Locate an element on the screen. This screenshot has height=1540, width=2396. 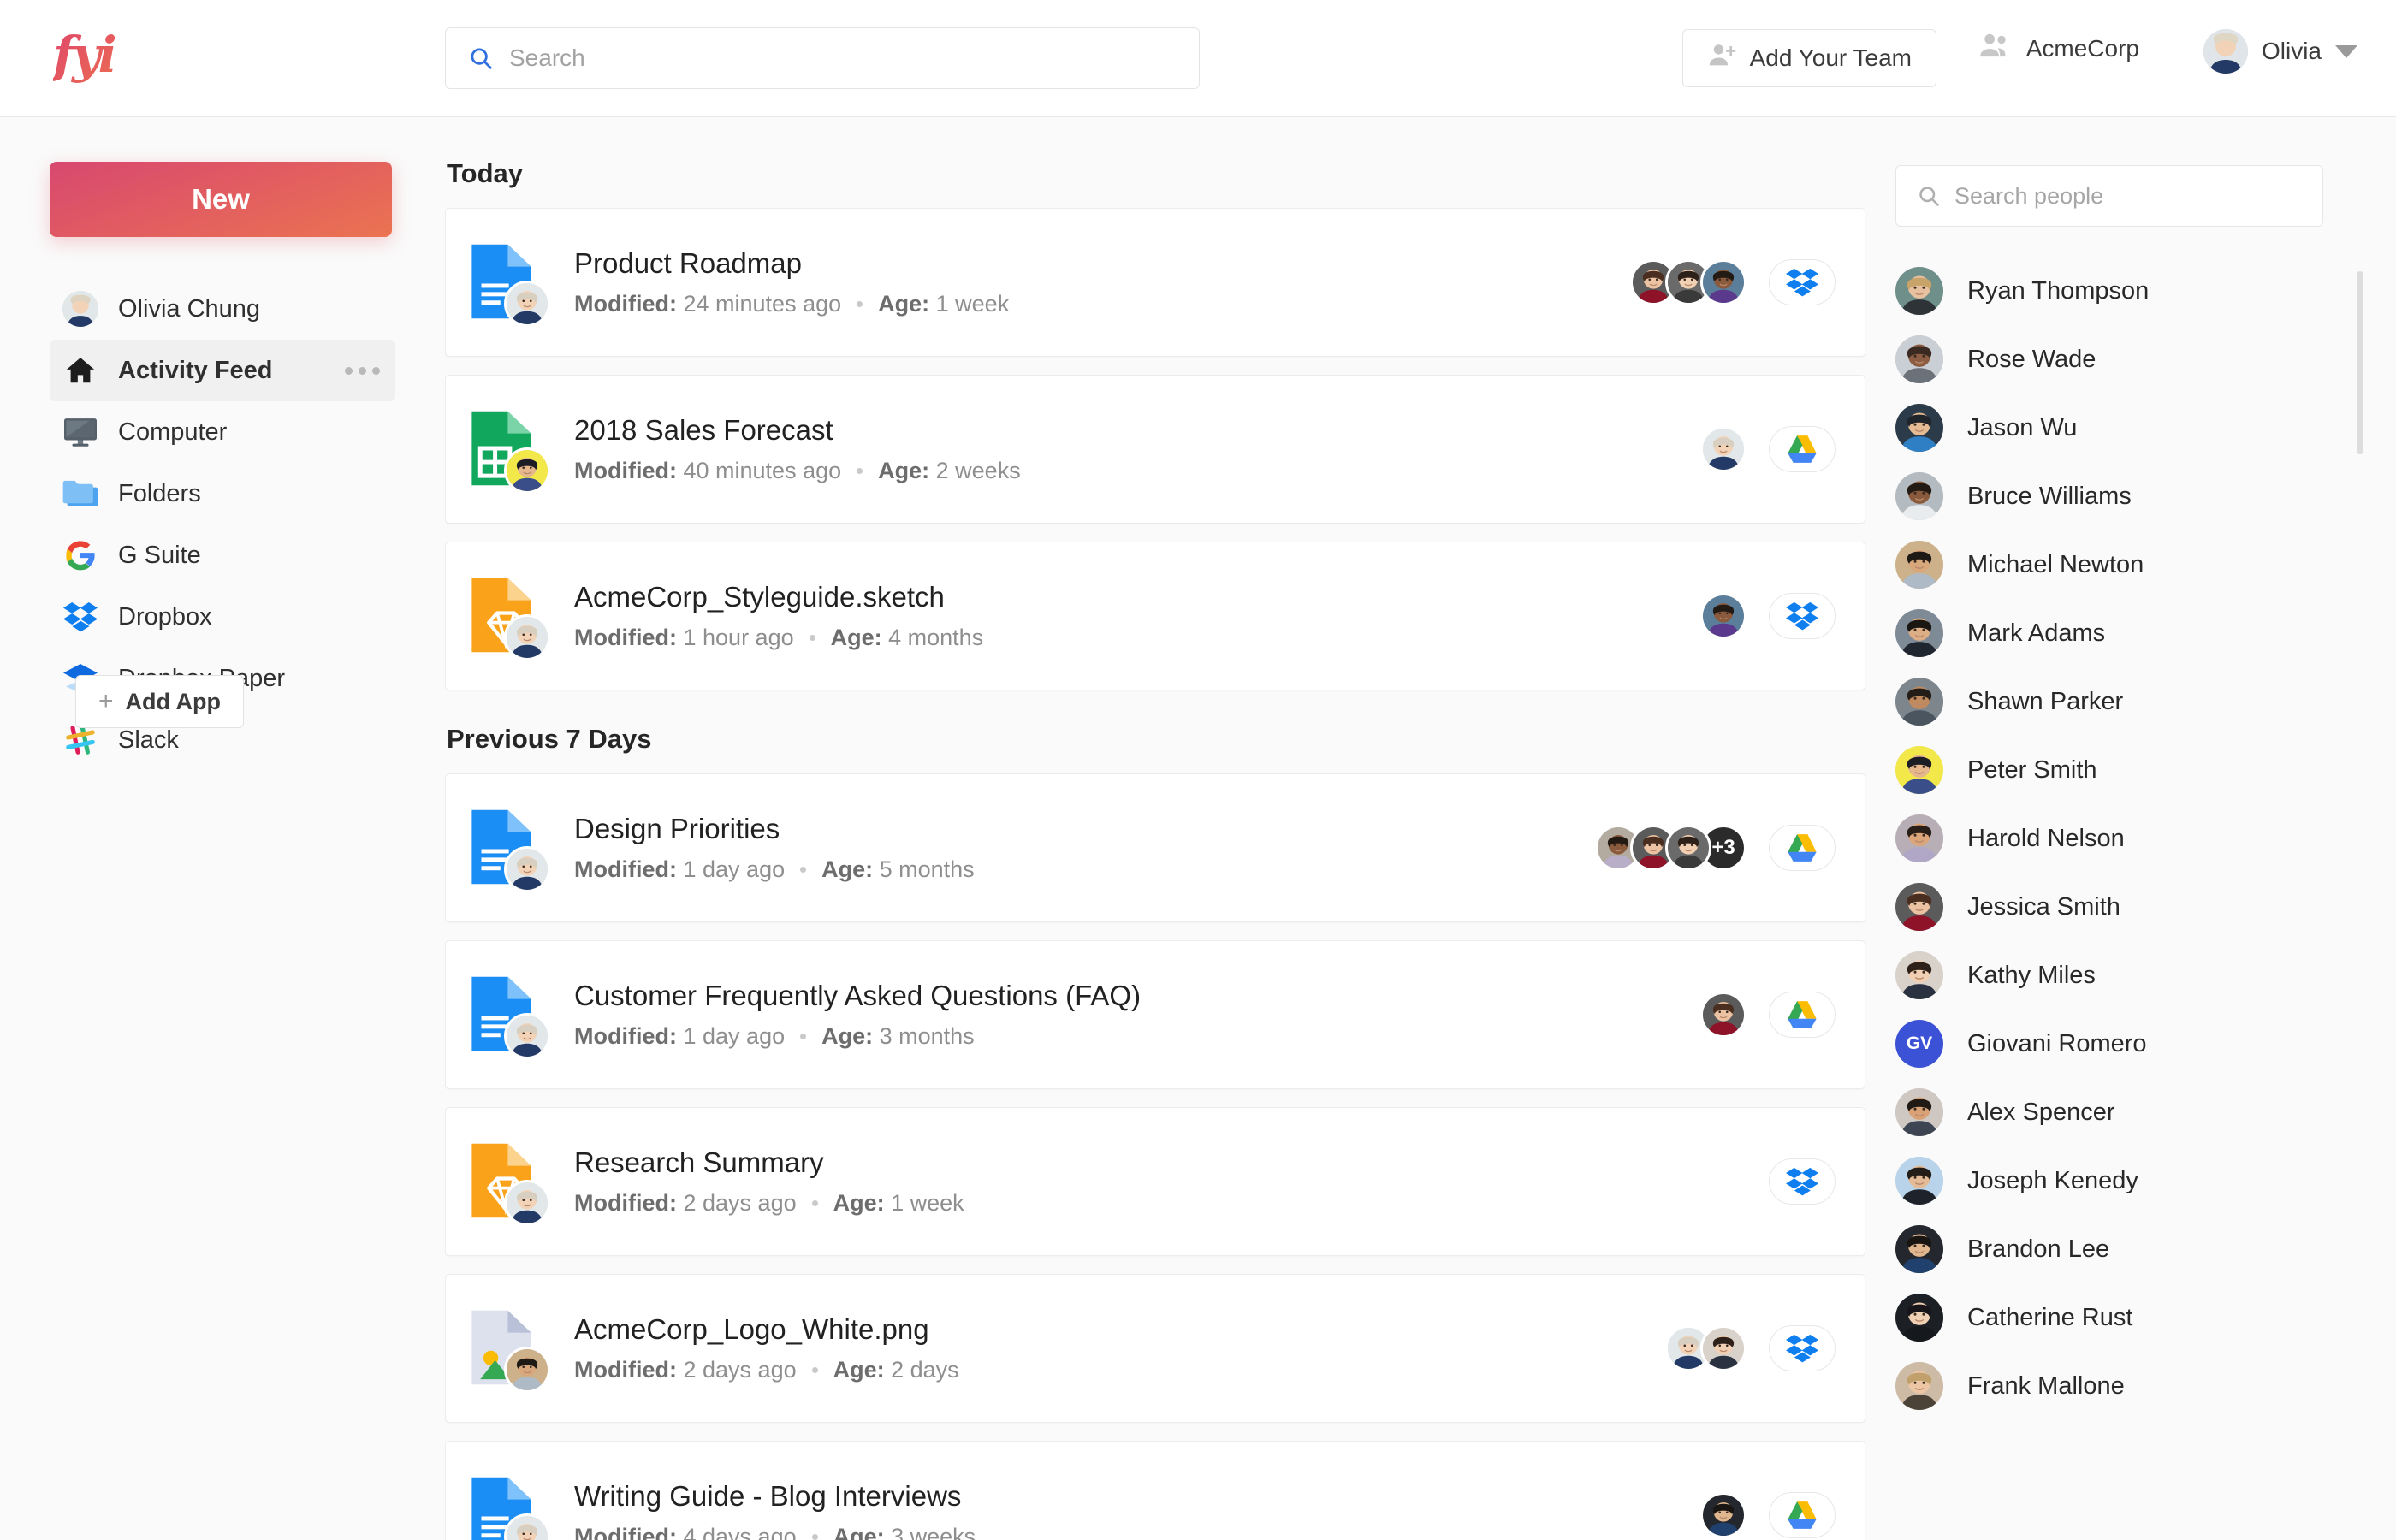
people-search: Search people is located at coordinates (2109, 196).